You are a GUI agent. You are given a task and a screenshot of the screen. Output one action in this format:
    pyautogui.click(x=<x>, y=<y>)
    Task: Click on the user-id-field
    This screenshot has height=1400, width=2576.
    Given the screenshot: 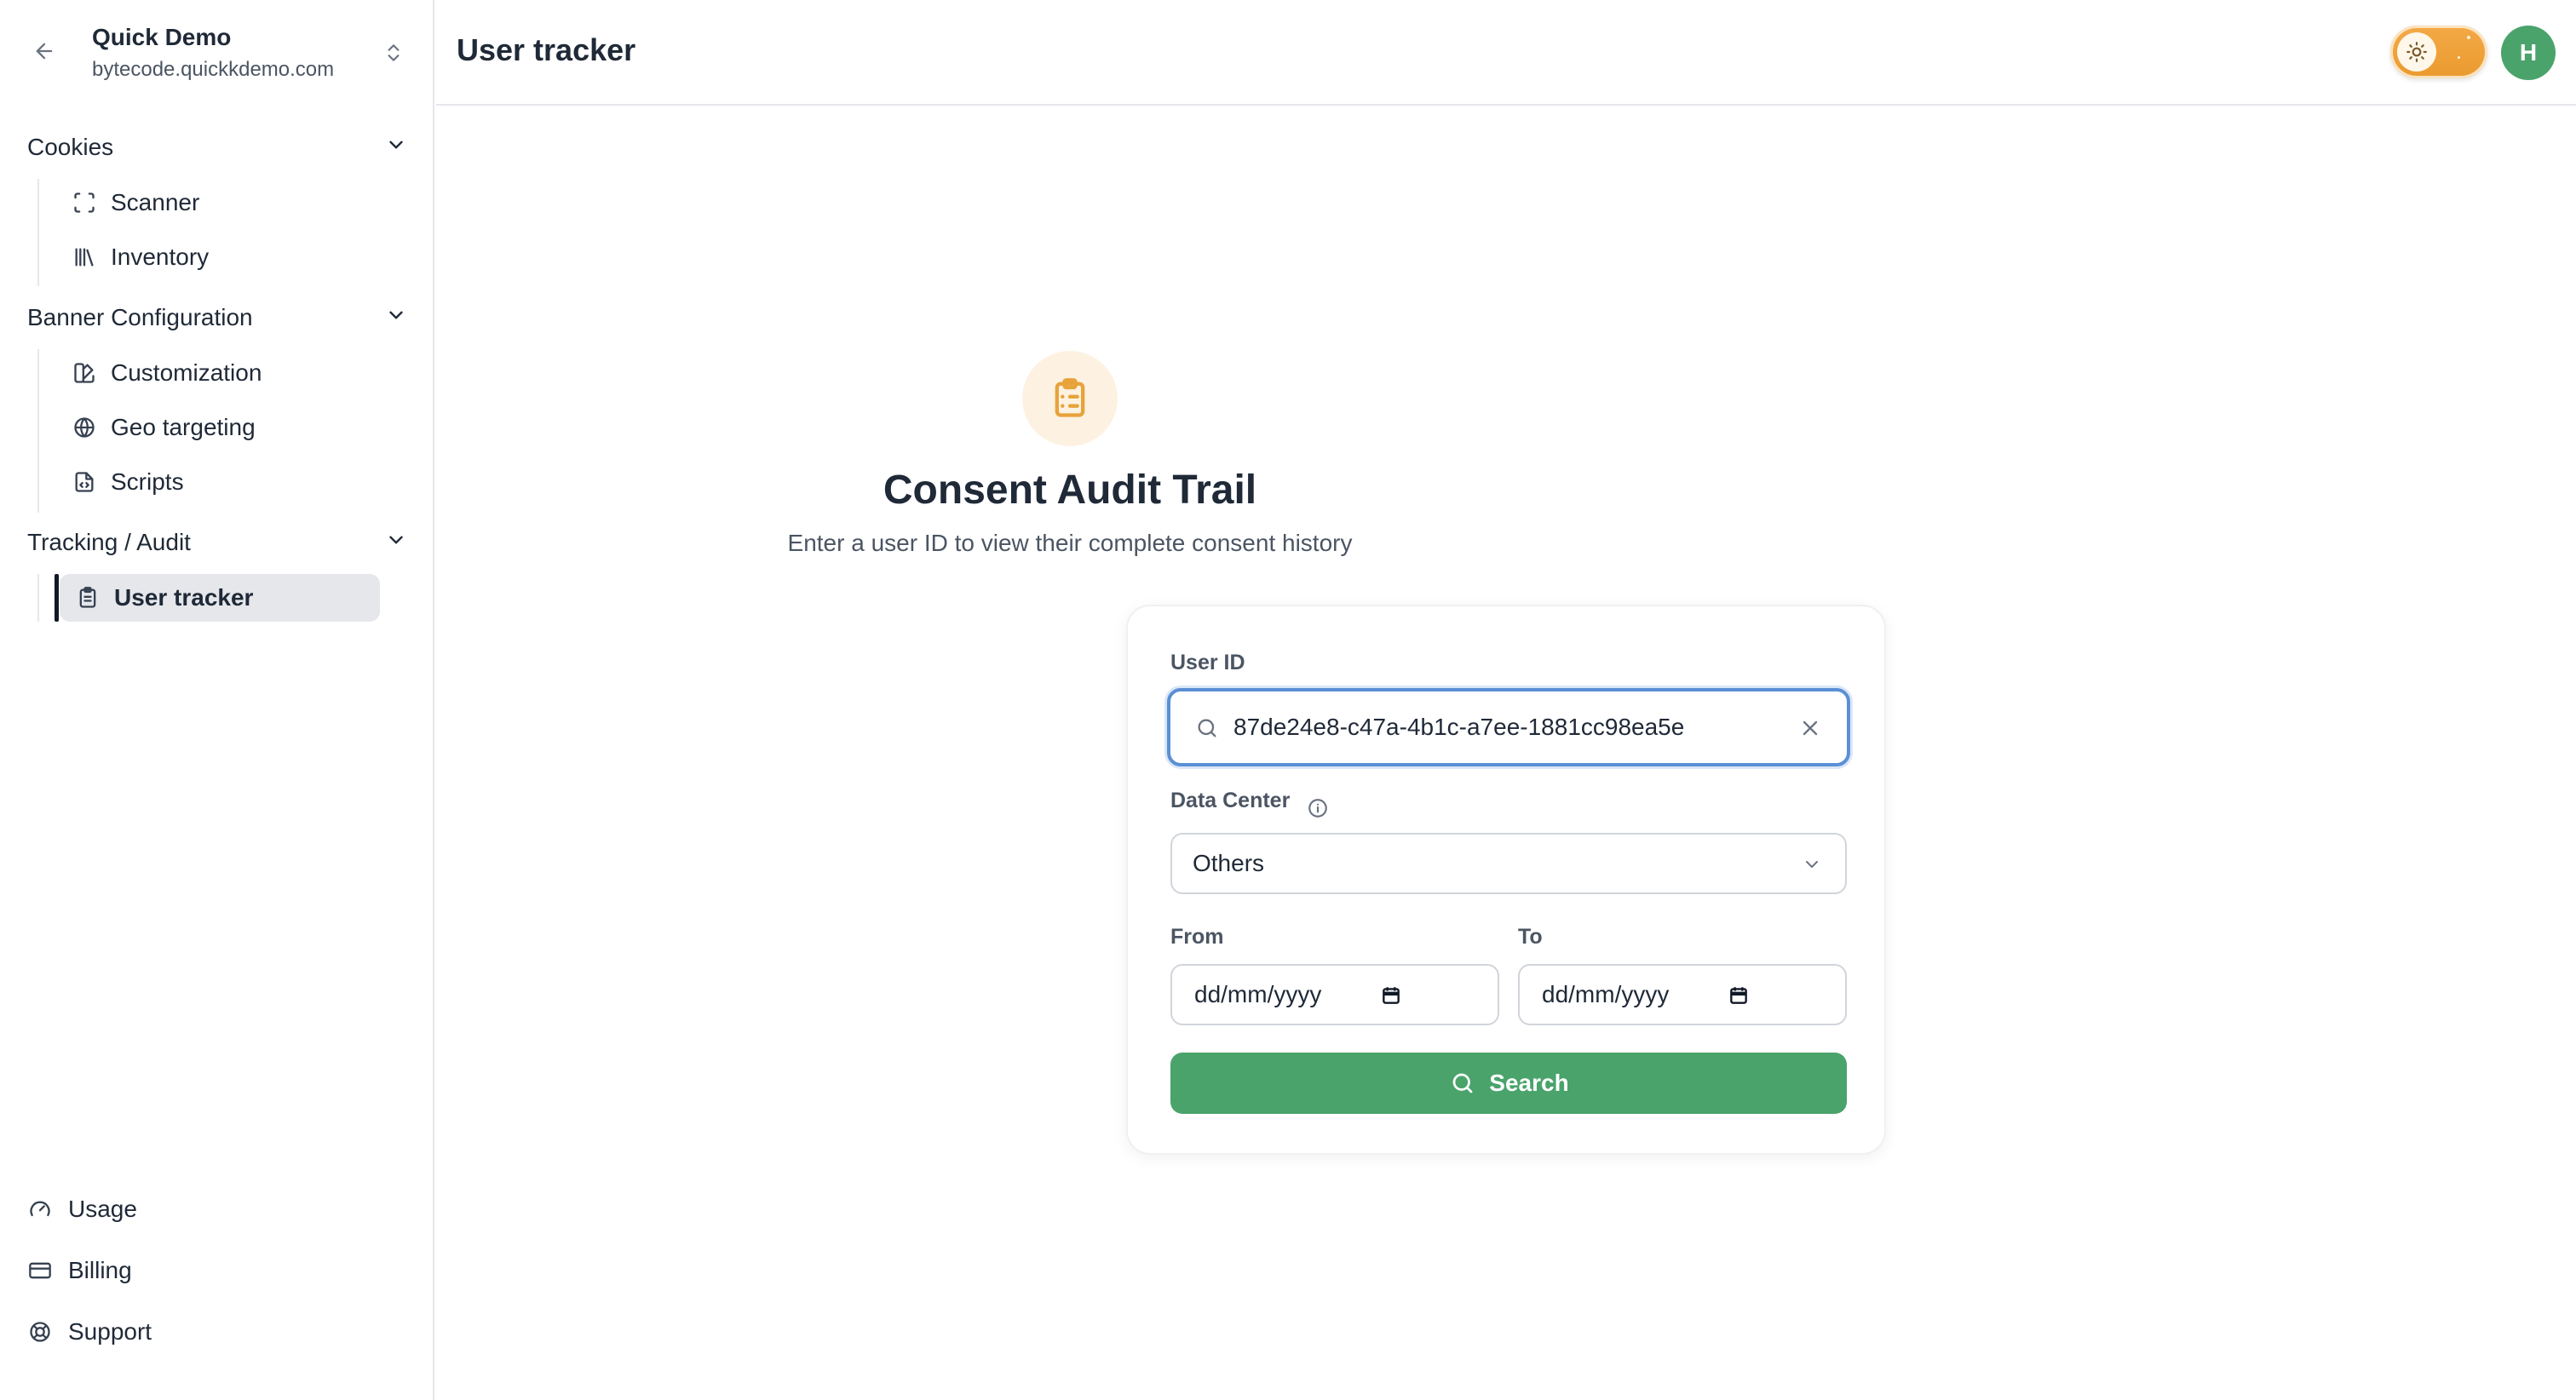 What is the action you would take?
    pyautogui.click(x=1509, y=727)
    